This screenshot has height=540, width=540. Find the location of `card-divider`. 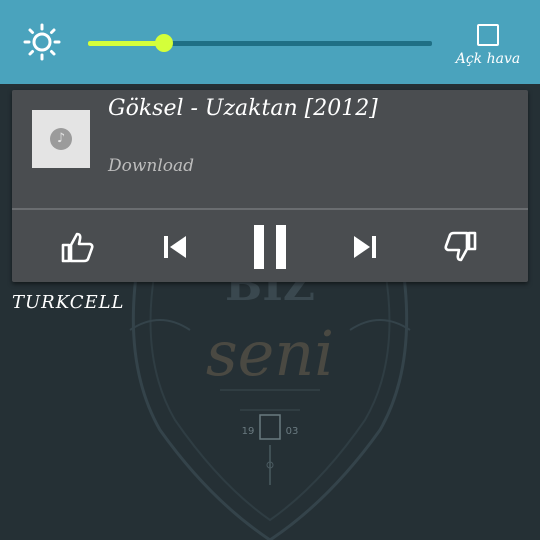

card-divider is located at coordinates (270, 209).